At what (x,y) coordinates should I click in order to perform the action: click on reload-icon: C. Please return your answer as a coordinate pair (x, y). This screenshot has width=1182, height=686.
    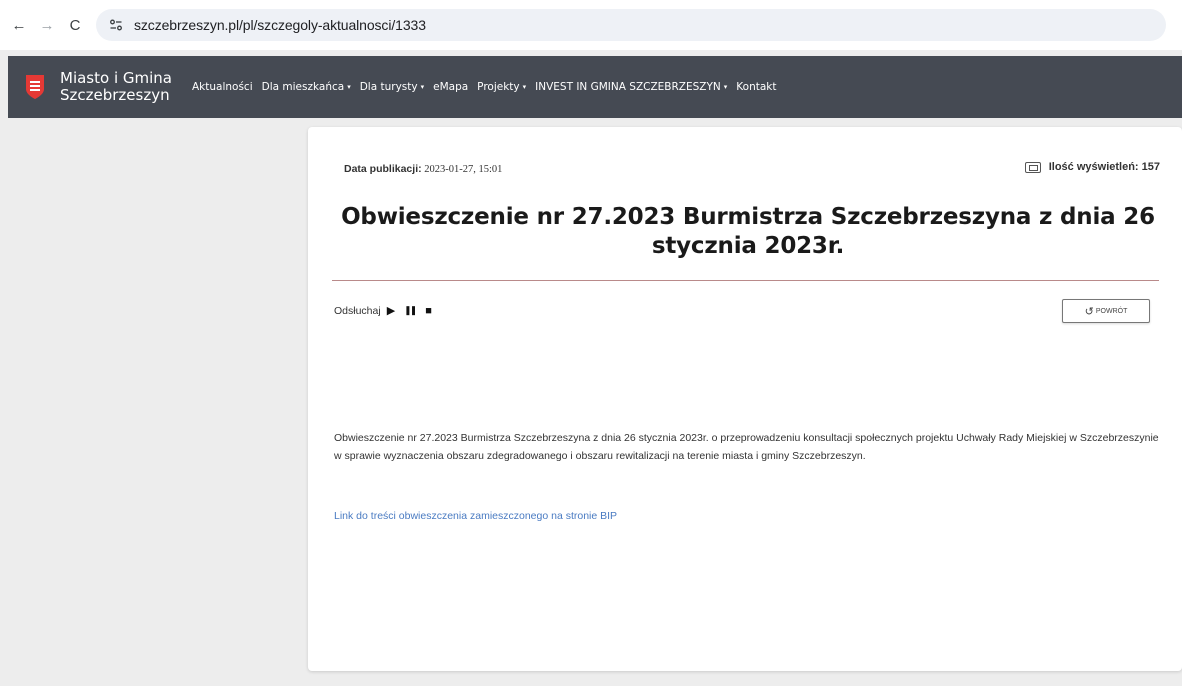
    Looking at the image, I should click on (75, 25).